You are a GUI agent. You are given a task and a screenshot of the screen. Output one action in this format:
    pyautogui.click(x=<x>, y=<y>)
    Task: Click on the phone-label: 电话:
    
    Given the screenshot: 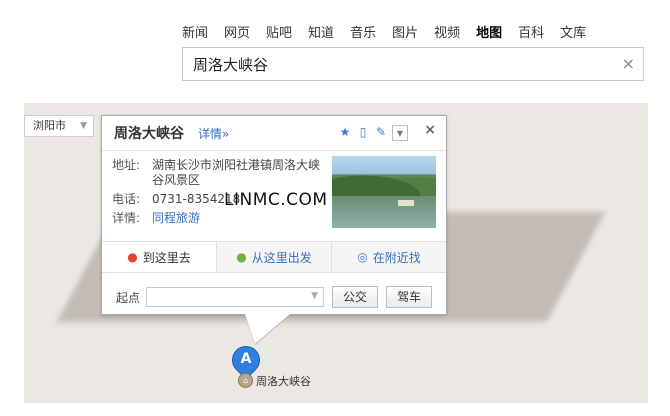 What is the action you would take?
    pyautogui.click(x=126, y=199)
    